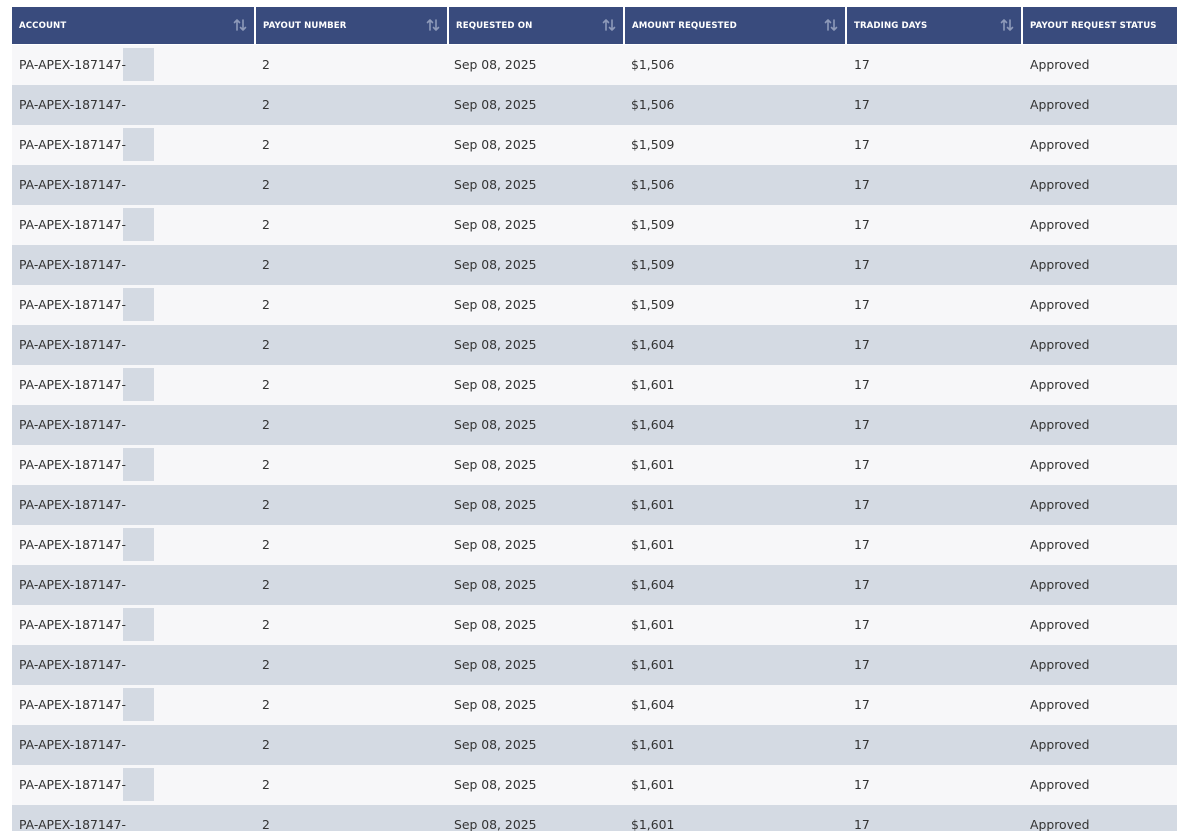 This screenshot has height=831, width=1177. I want to click on column-header-trading-days: TRADING DAYS, so click(935, 25).